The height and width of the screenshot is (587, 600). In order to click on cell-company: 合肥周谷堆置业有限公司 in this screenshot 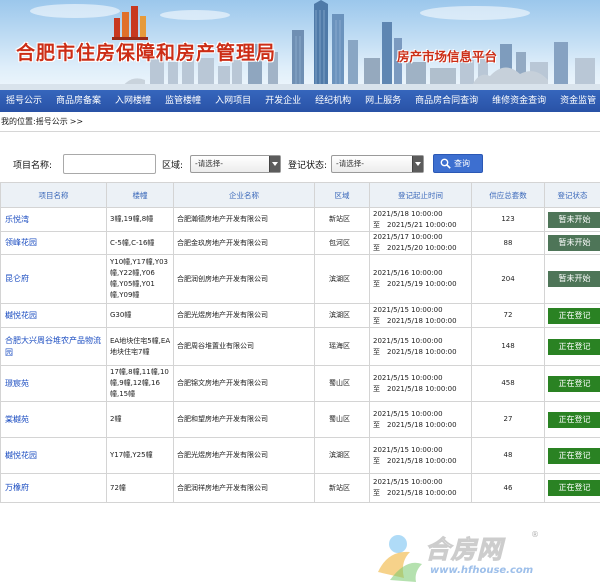, I will do `click(244, 346)`.